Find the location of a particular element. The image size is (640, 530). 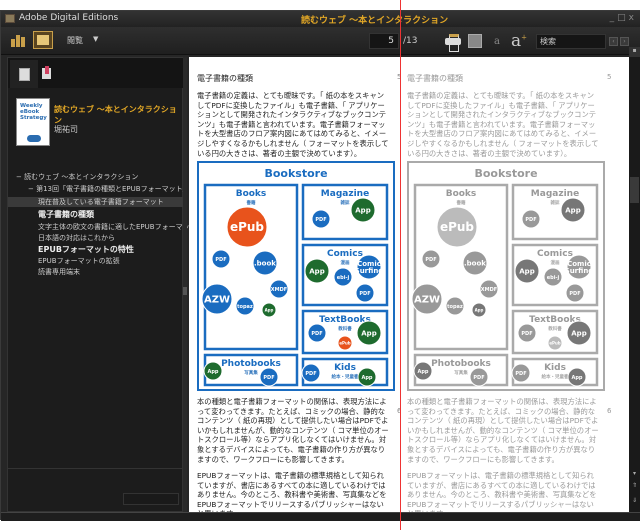

page-up-icon: ⇑ is located at coordinates (634, 485).